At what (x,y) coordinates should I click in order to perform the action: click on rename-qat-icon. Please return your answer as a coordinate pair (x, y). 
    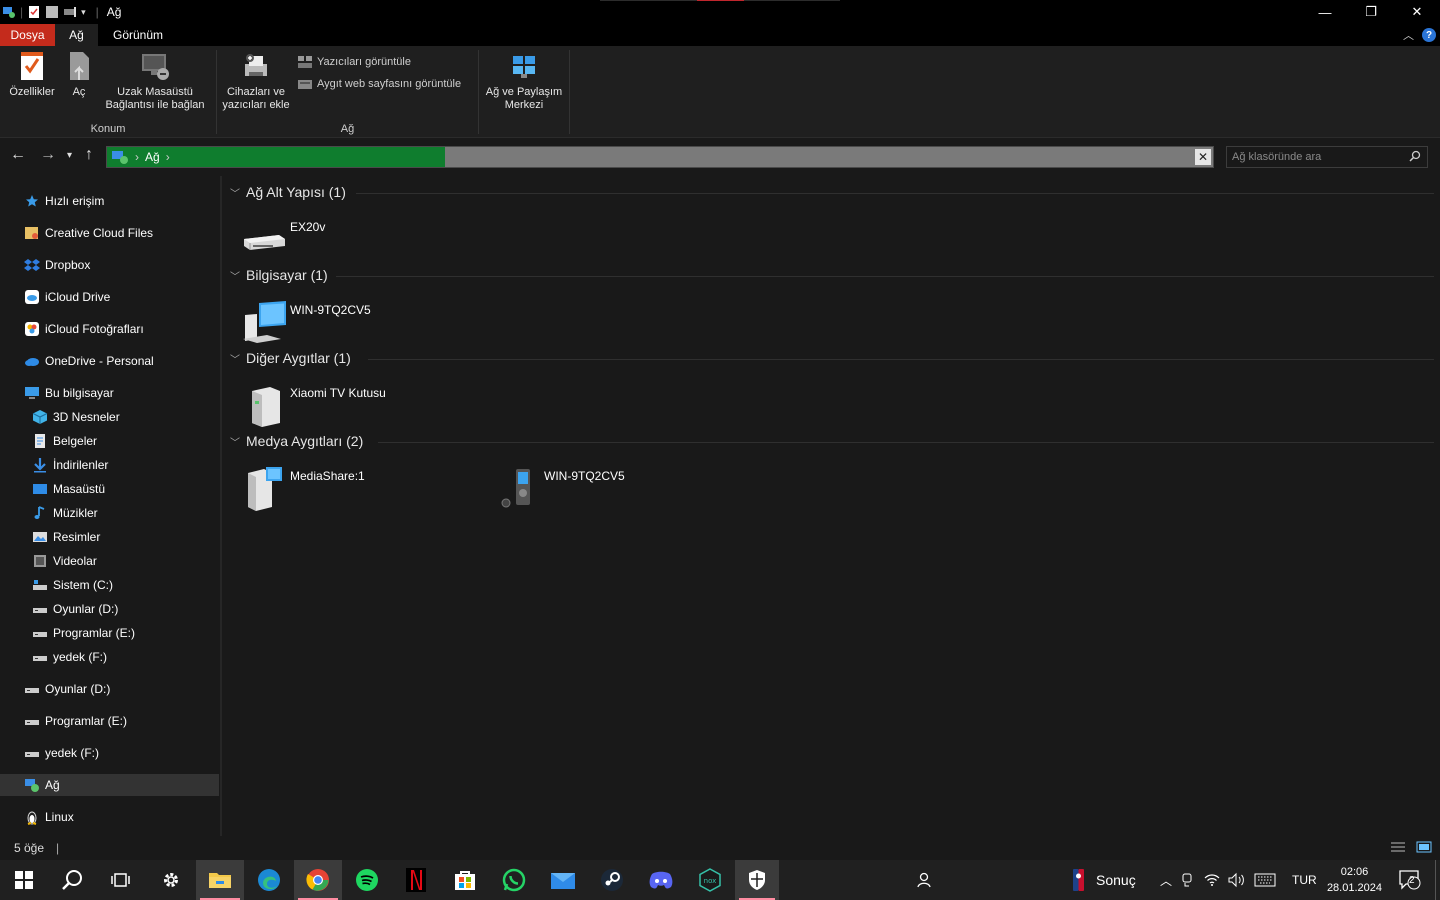
    Looking at the image, I should click on (70, 12).